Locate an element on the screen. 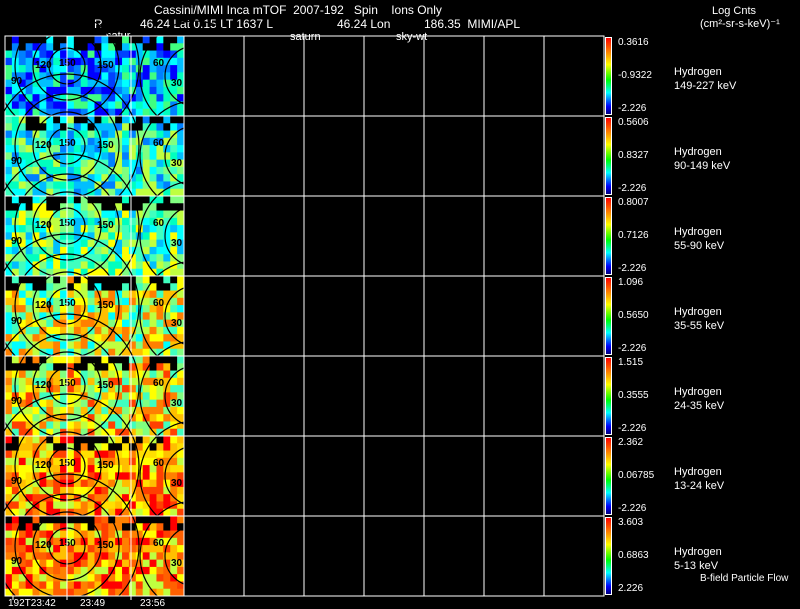 The image size is (800, 609). colorbar is located at coordinates (608, 476).